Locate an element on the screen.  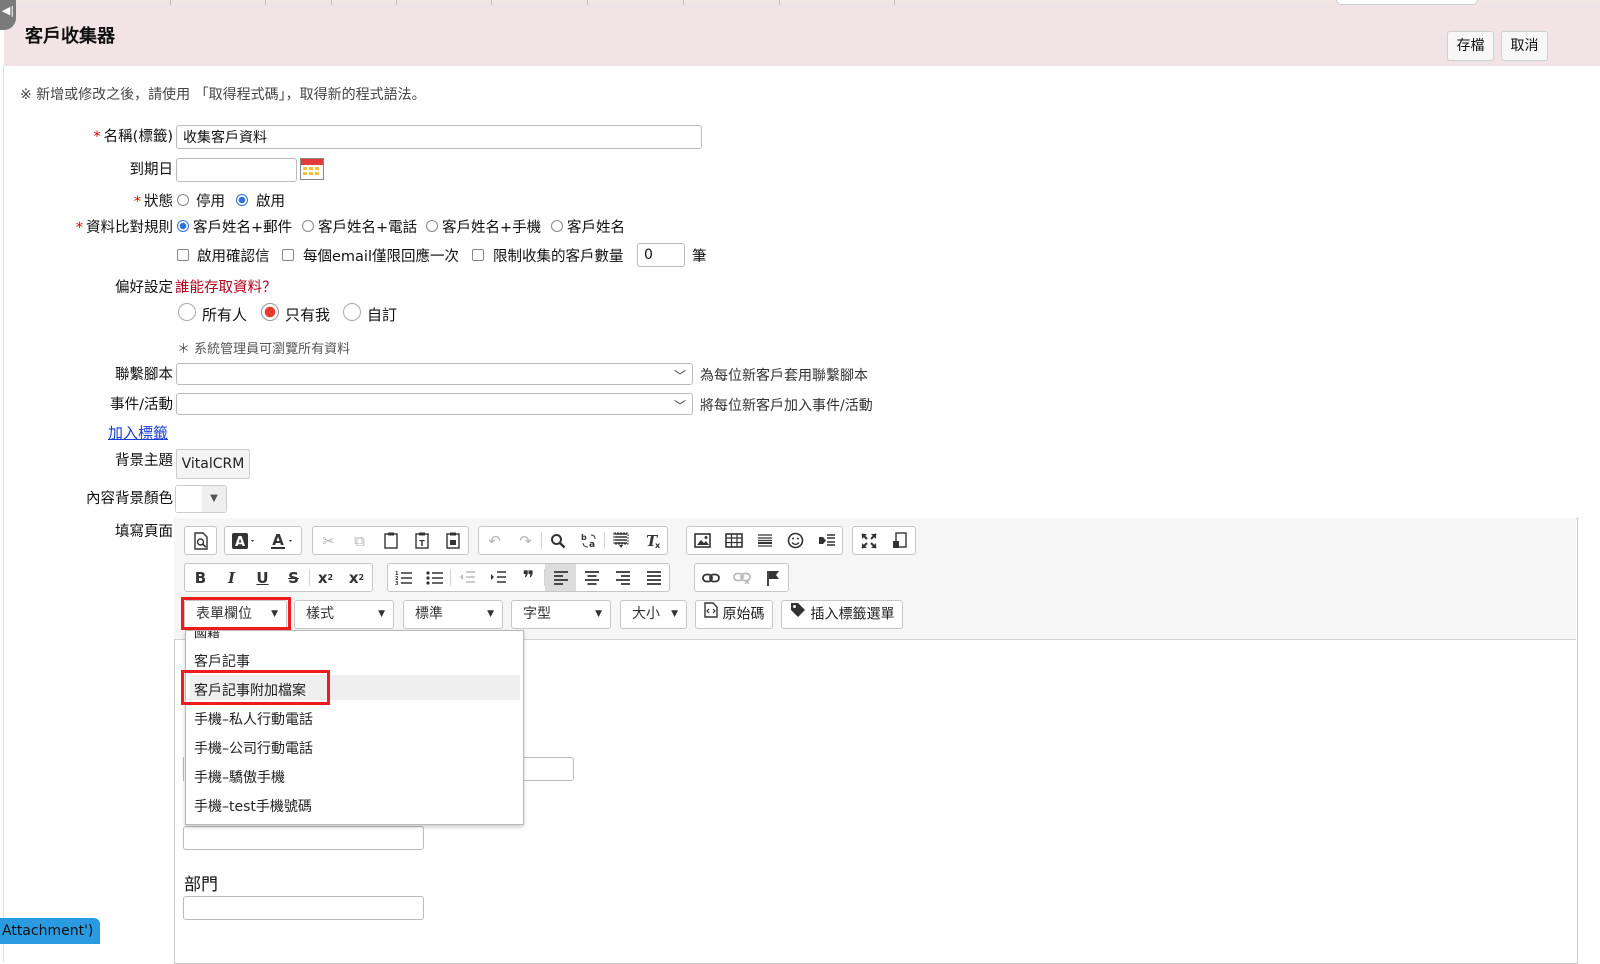
access-option-custom: 自訂 is located at coordinates (382, 315).